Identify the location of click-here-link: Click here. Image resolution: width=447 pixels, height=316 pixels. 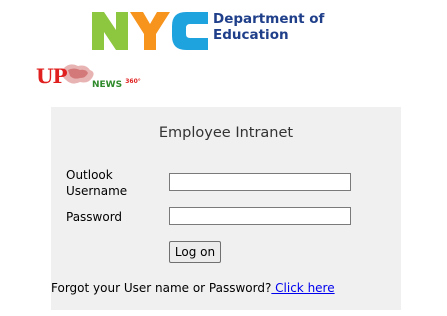
(302, 288).